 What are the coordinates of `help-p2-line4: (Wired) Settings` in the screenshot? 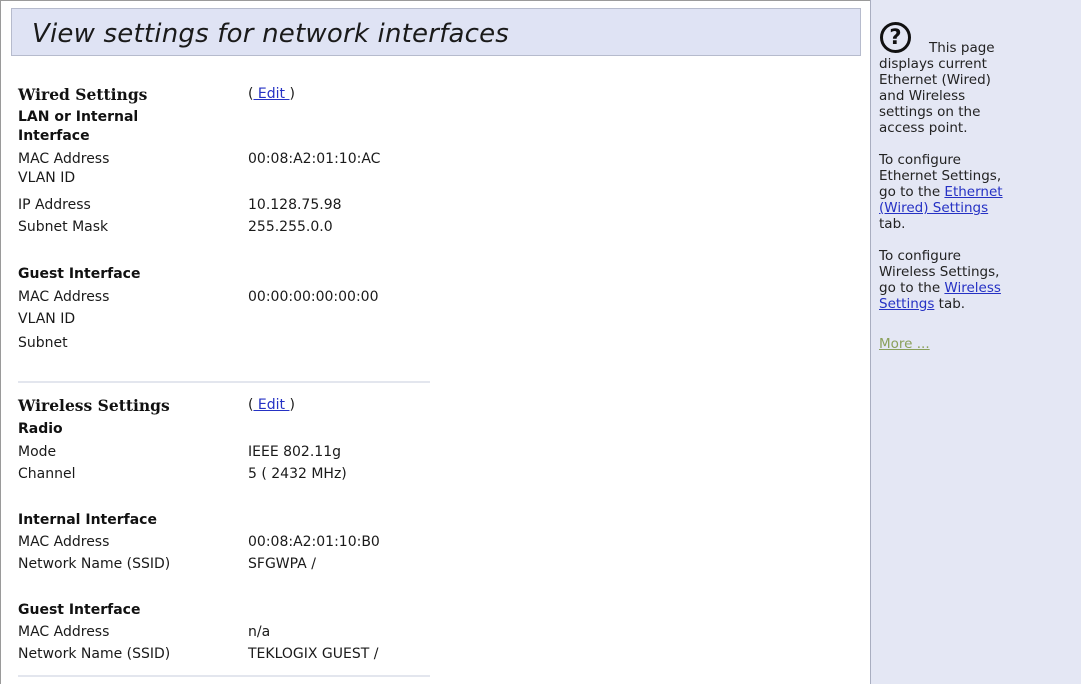 It's located at (965, 208).